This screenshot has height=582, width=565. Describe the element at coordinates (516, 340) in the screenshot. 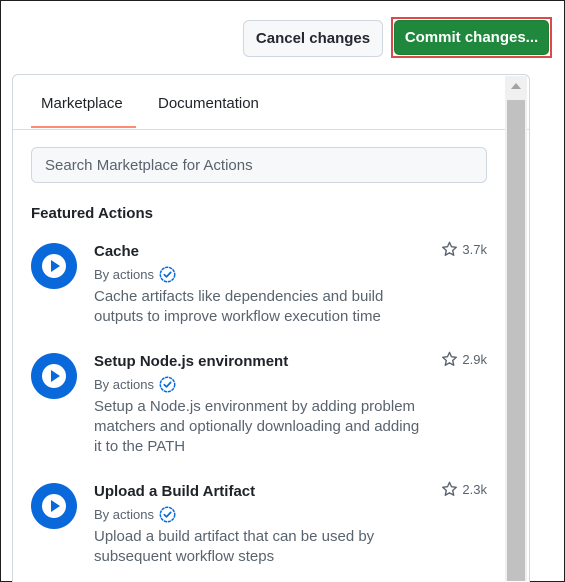

I see `scrollbar-thumb` at that location.